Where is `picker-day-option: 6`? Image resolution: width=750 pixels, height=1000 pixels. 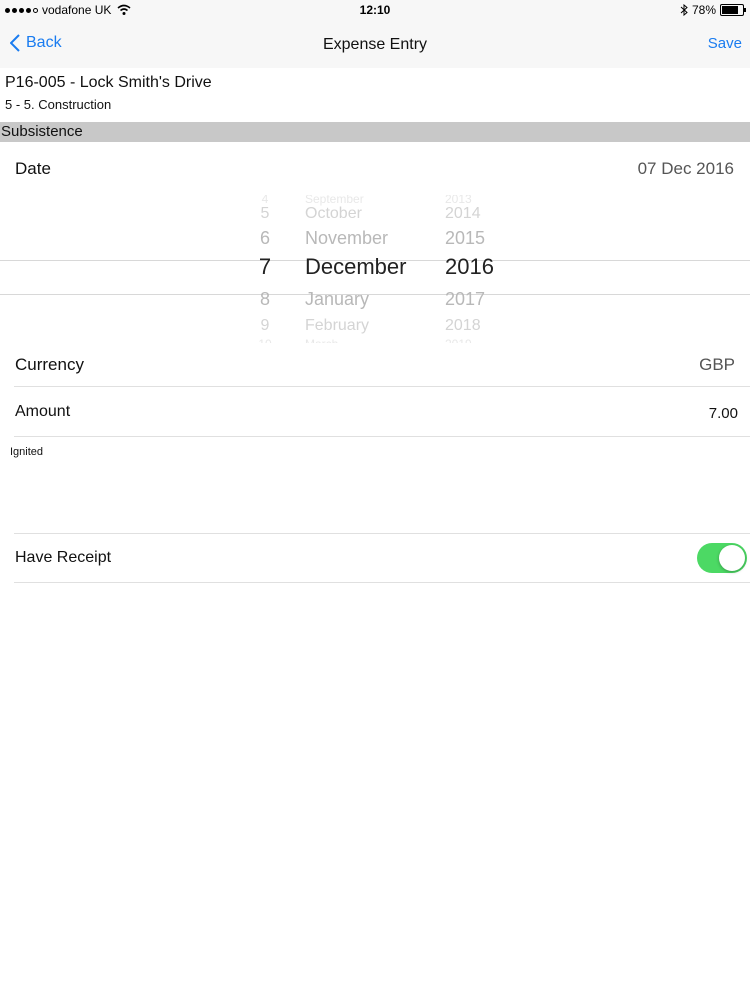
picker-day-option: 6 is located at coordinates (265, 238).